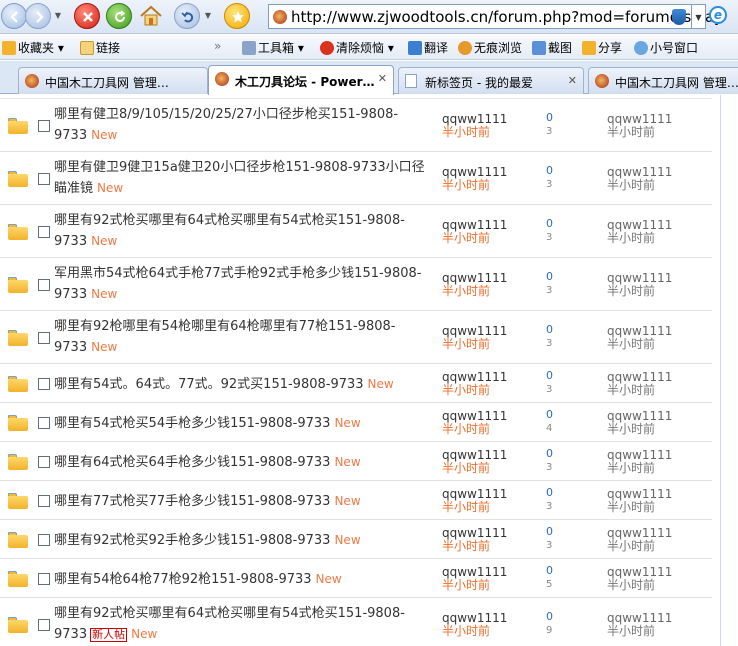  I want to click on home-icon, so click(151, 16).